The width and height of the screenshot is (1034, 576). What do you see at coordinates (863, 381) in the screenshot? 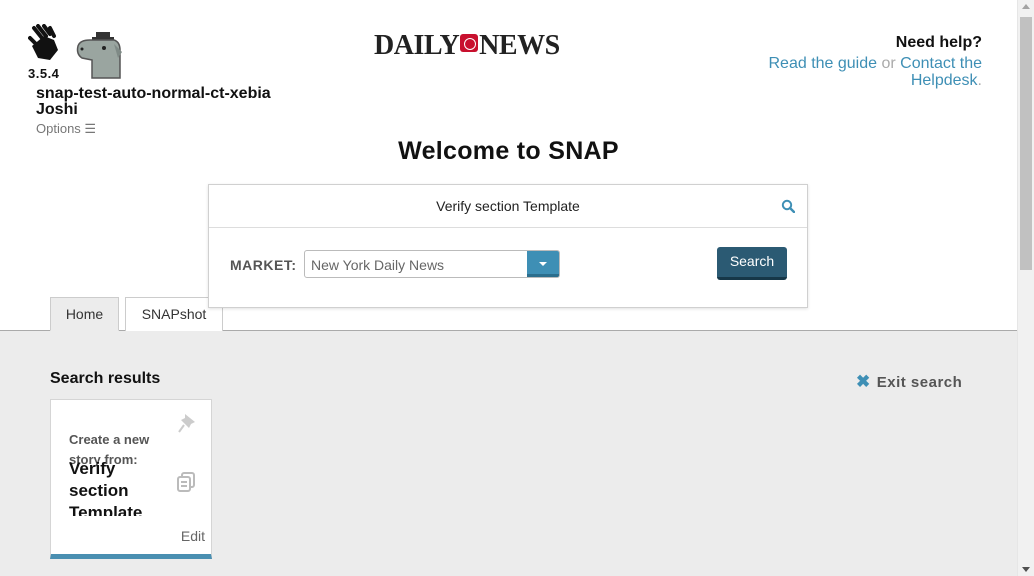
I see `close-x-icon: ✖` at bounding box center [863, 381].